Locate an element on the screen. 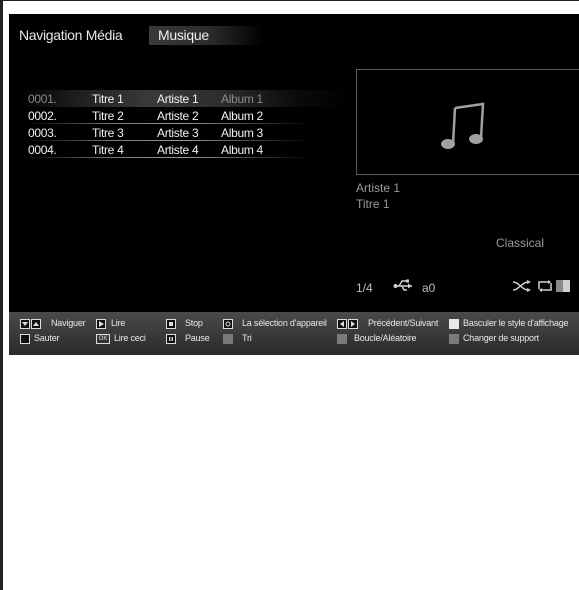  legend-play-this: Lire ceci is located at coordinates (130, 338).